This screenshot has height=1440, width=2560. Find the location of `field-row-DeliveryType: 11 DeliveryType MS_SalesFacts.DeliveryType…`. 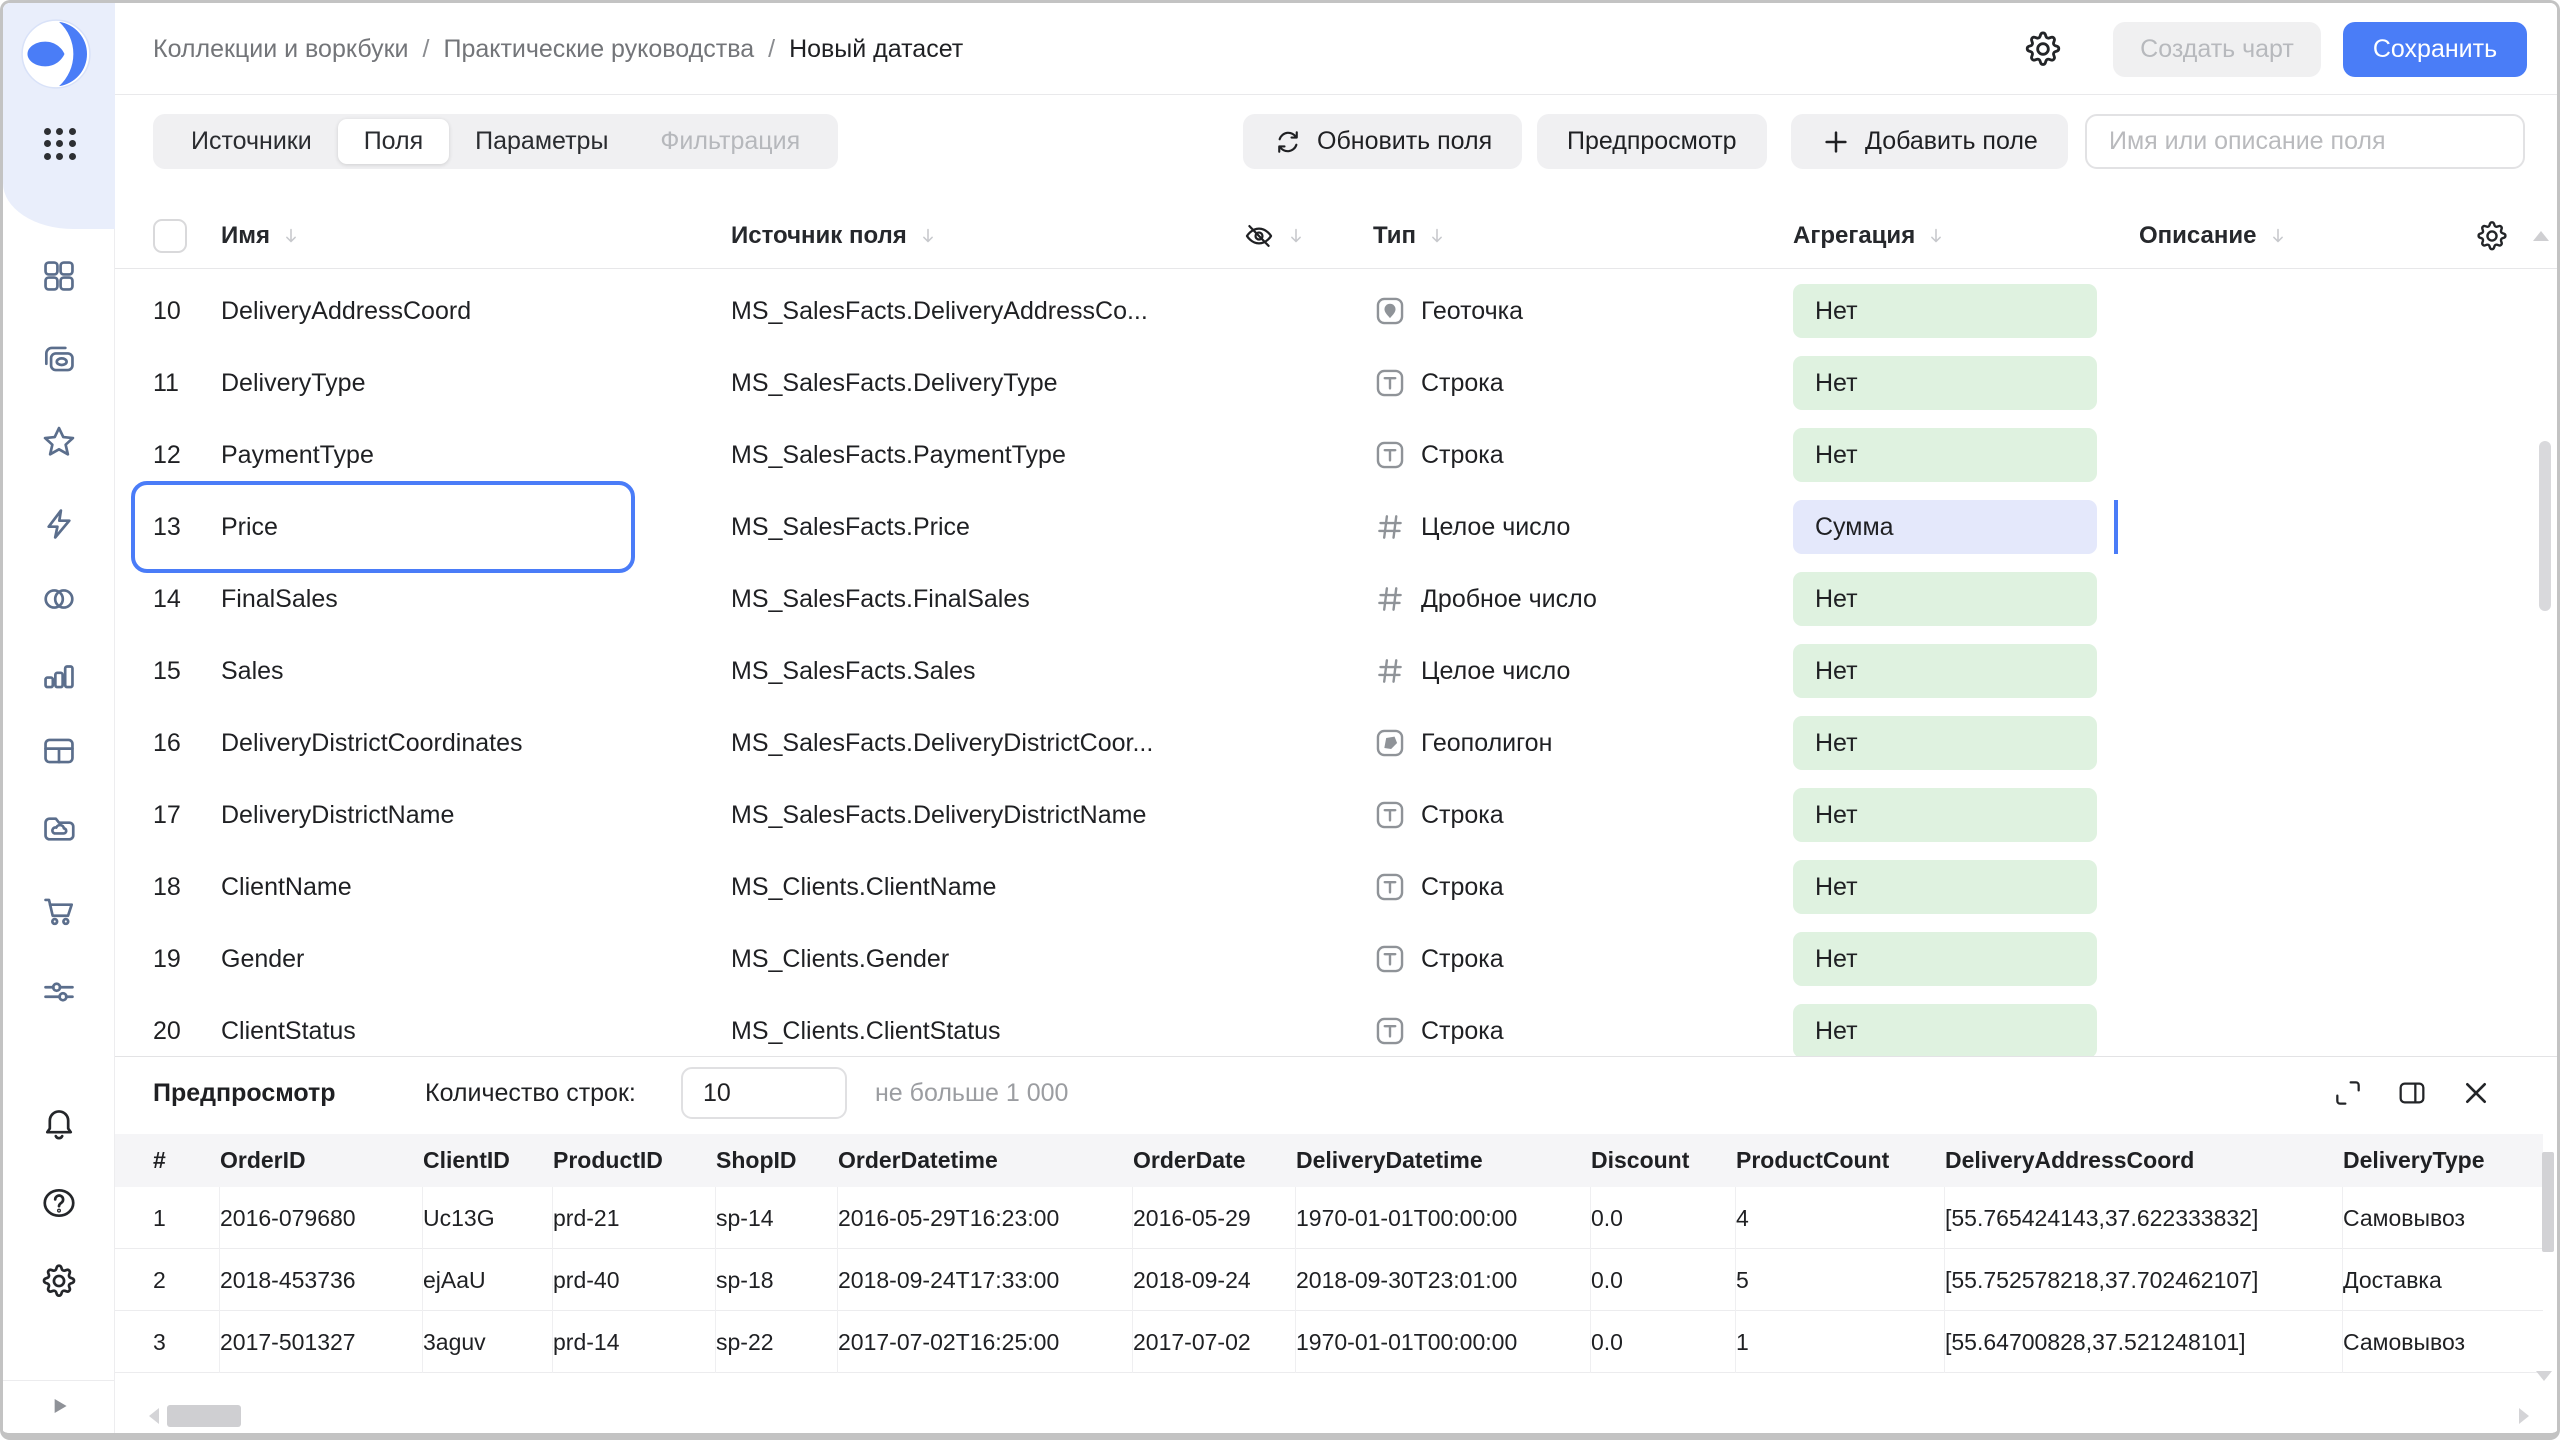

field-row-DeliveryType: 11 DeliveryType MS_SalesFacts.DeliveryType… is located at coordinates (1336, 383).